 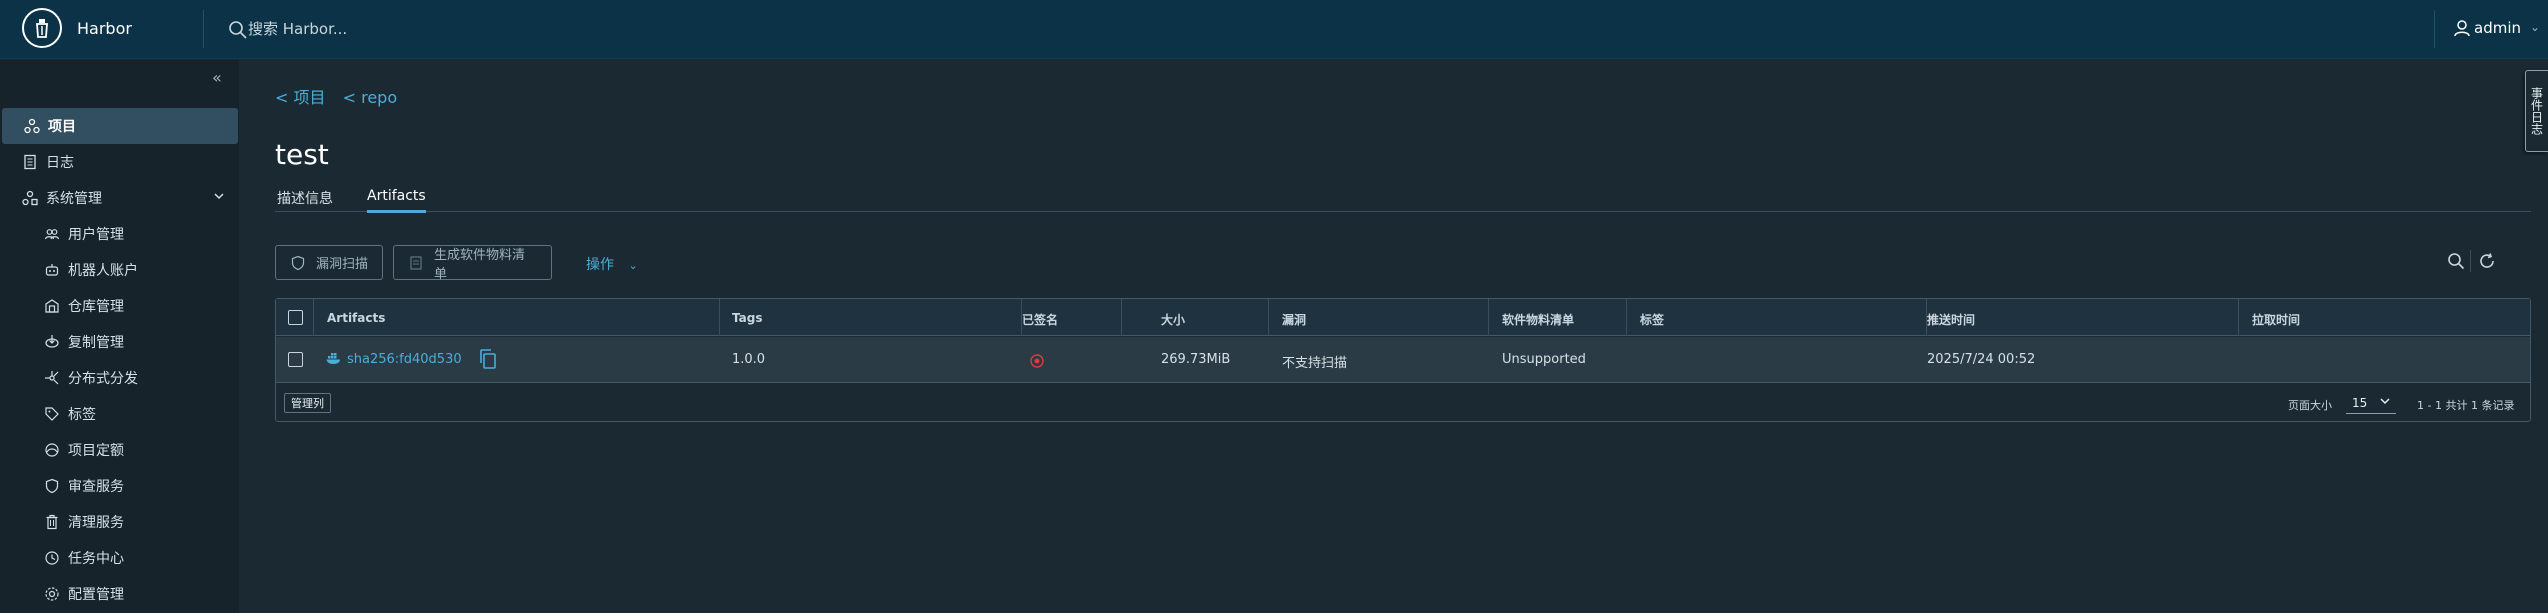 What do you see at coordinates (472, 263) in the screenshot?
I see `generate-sbom-button: 生成软件物料清单` at bounding box center [472, 263].